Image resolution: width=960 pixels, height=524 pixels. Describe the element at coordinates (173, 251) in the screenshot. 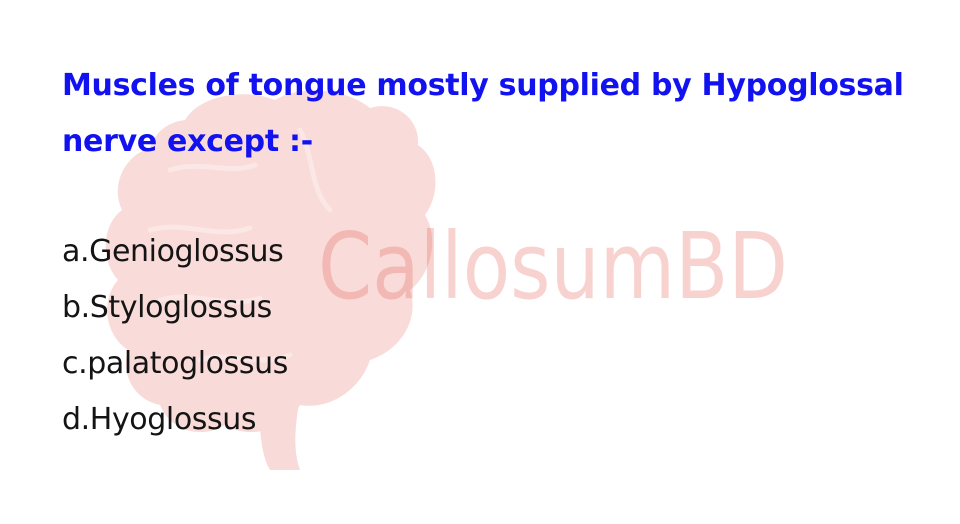

I see `option-a: a.Genioglossus` at that location.